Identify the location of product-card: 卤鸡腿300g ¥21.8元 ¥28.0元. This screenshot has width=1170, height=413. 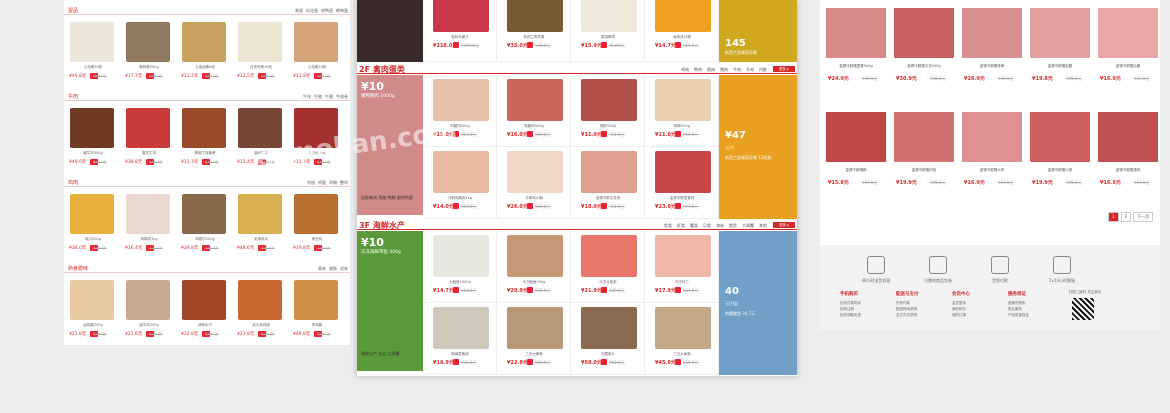
(92, 309).